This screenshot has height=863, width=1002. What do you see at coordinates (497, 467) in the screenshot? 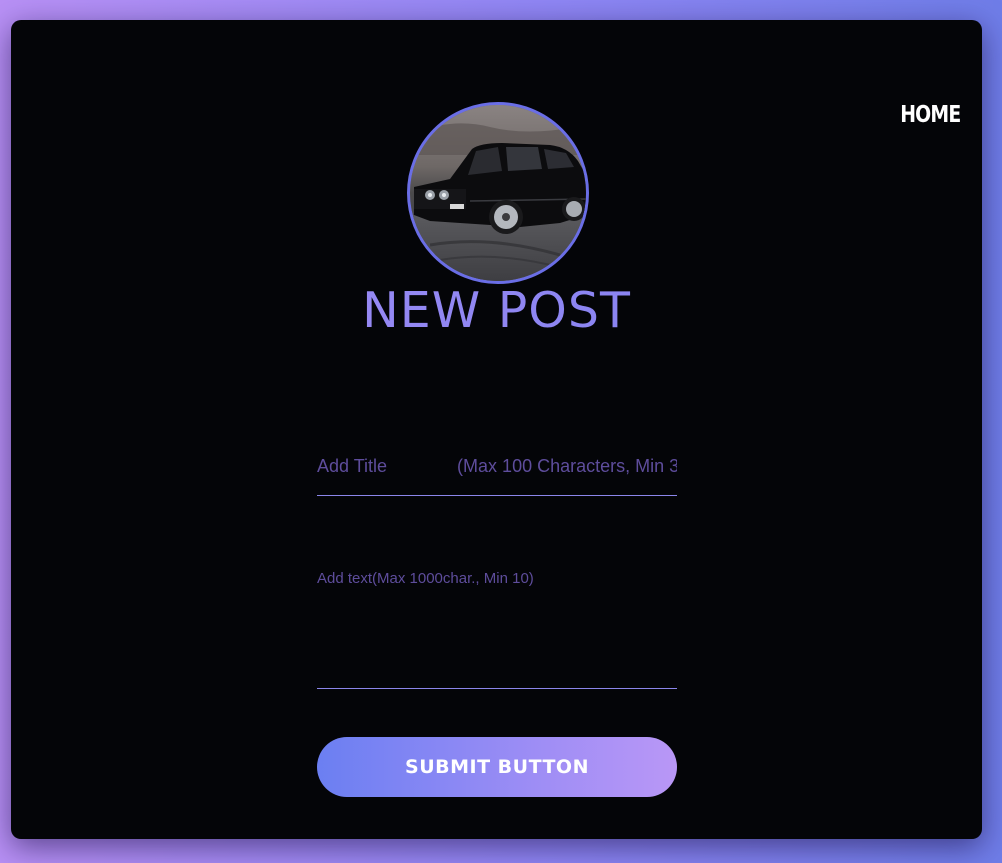
I see `title-input` at bounding box center [497, 467].